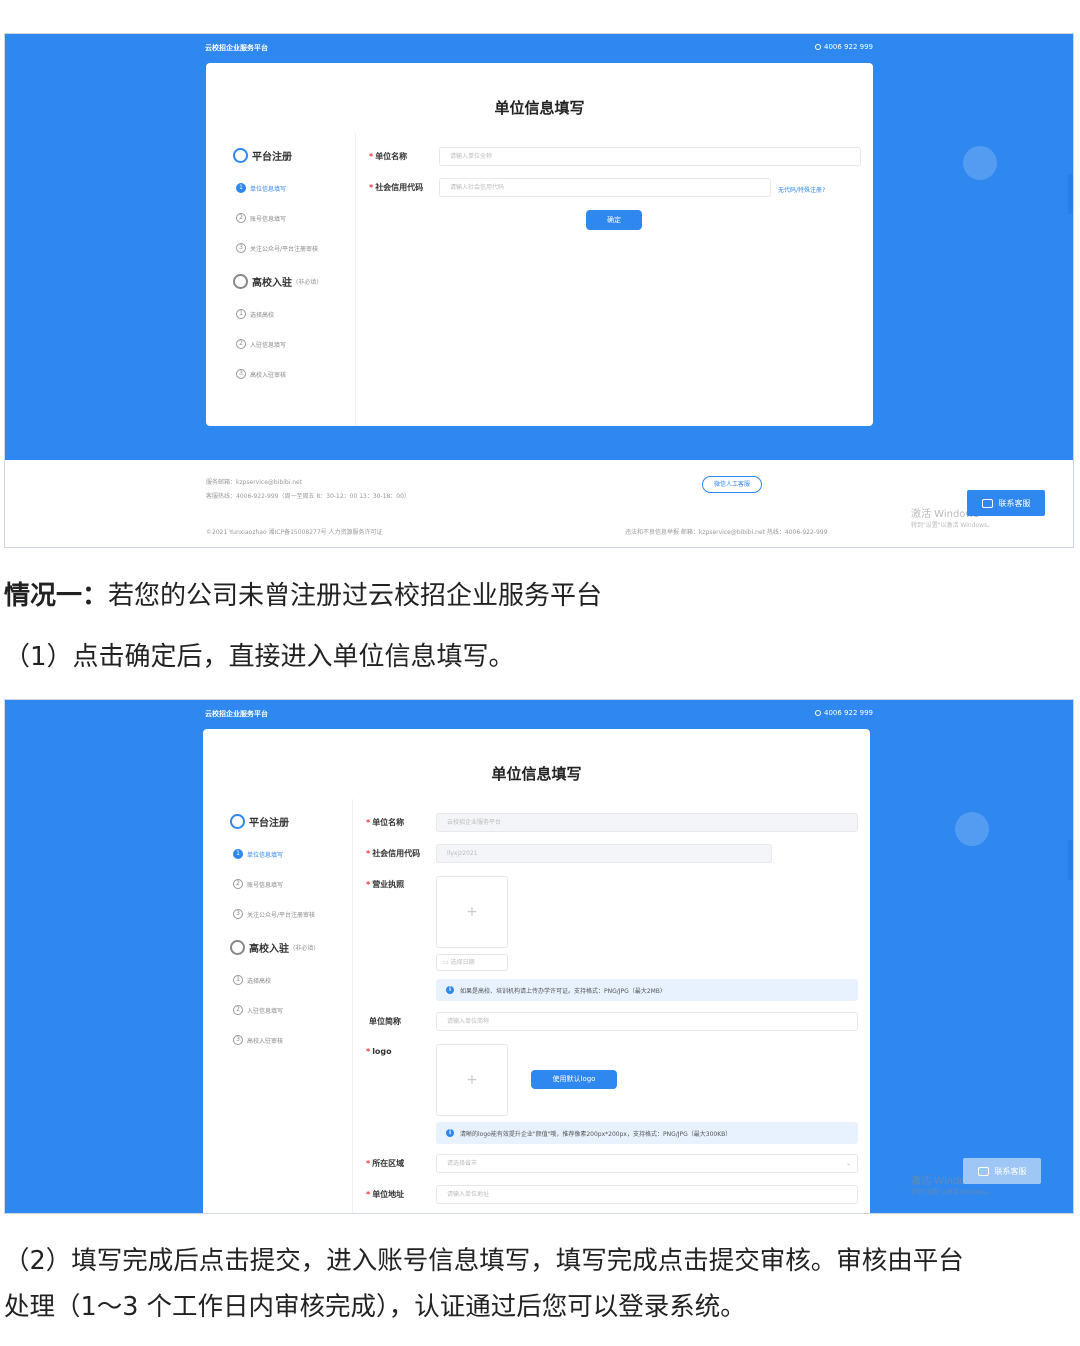 Image resolution: width=1080 pixels, height=1346 pixels. What do you see at coordinates (472, 962) in the screenshot?
I see `date-picker: ▭ 选择日期` at bounding box center [472, 962].